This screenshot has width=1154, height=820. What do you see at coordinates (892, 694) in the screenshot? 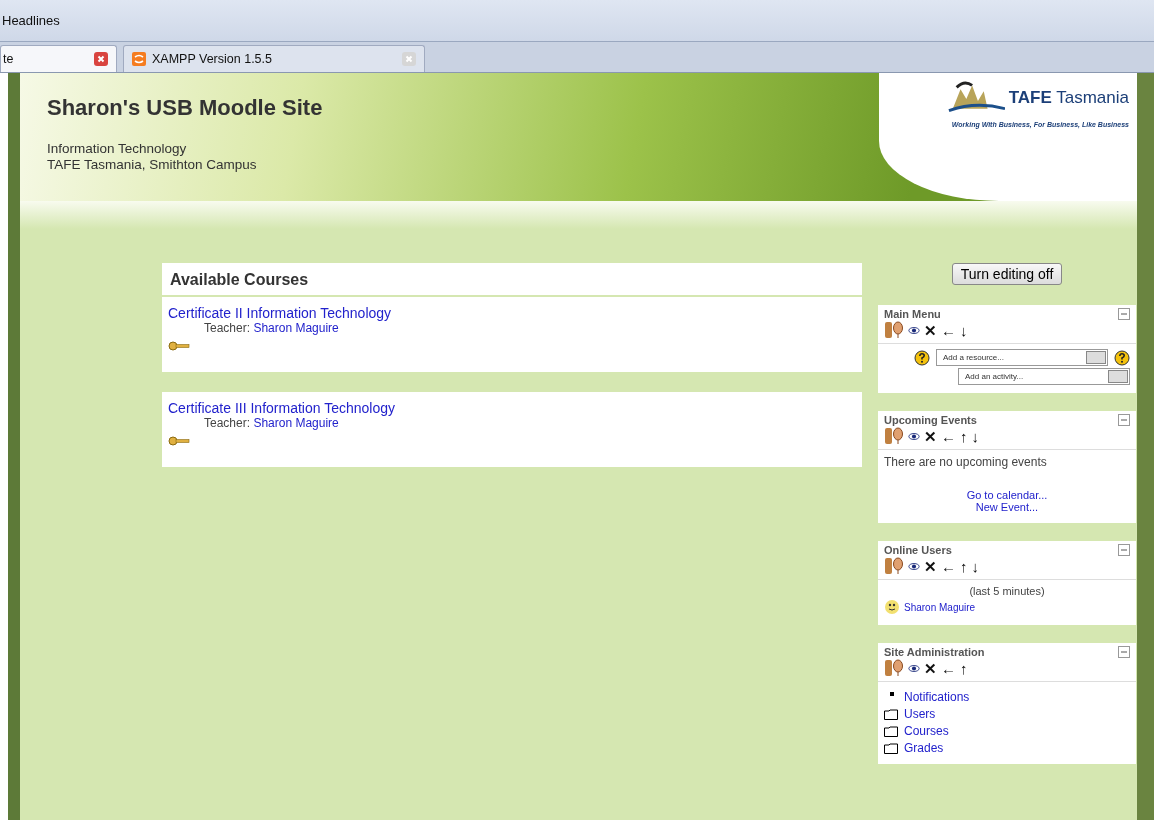
I see `bullet-icon` at bounding box center [892, 694].